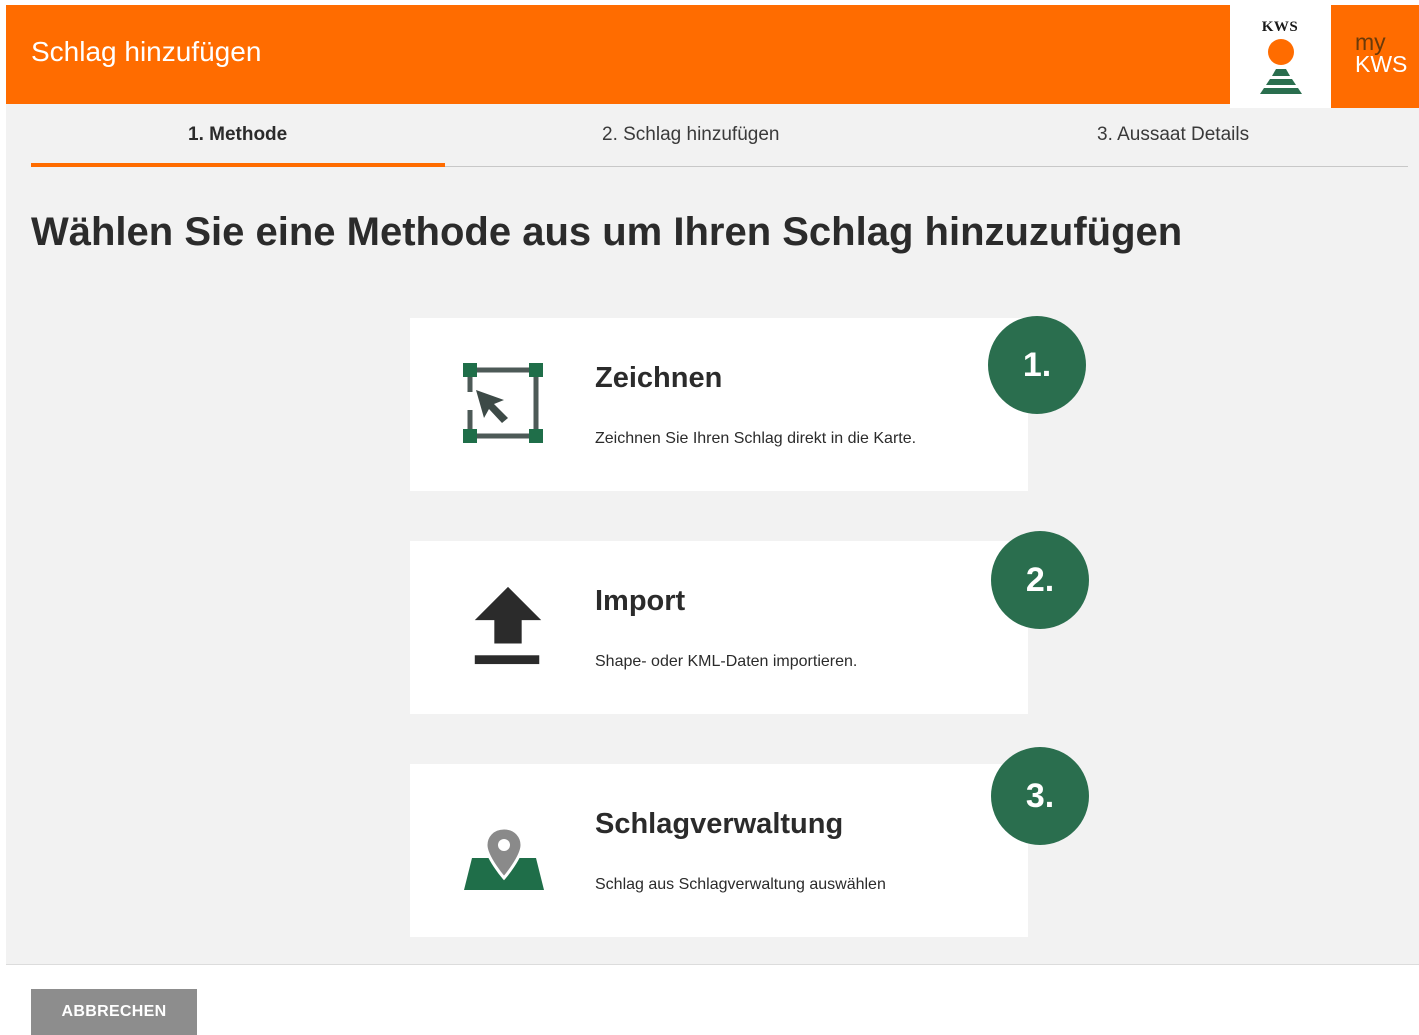  I want to click on footer-divider, so click(712, 964).